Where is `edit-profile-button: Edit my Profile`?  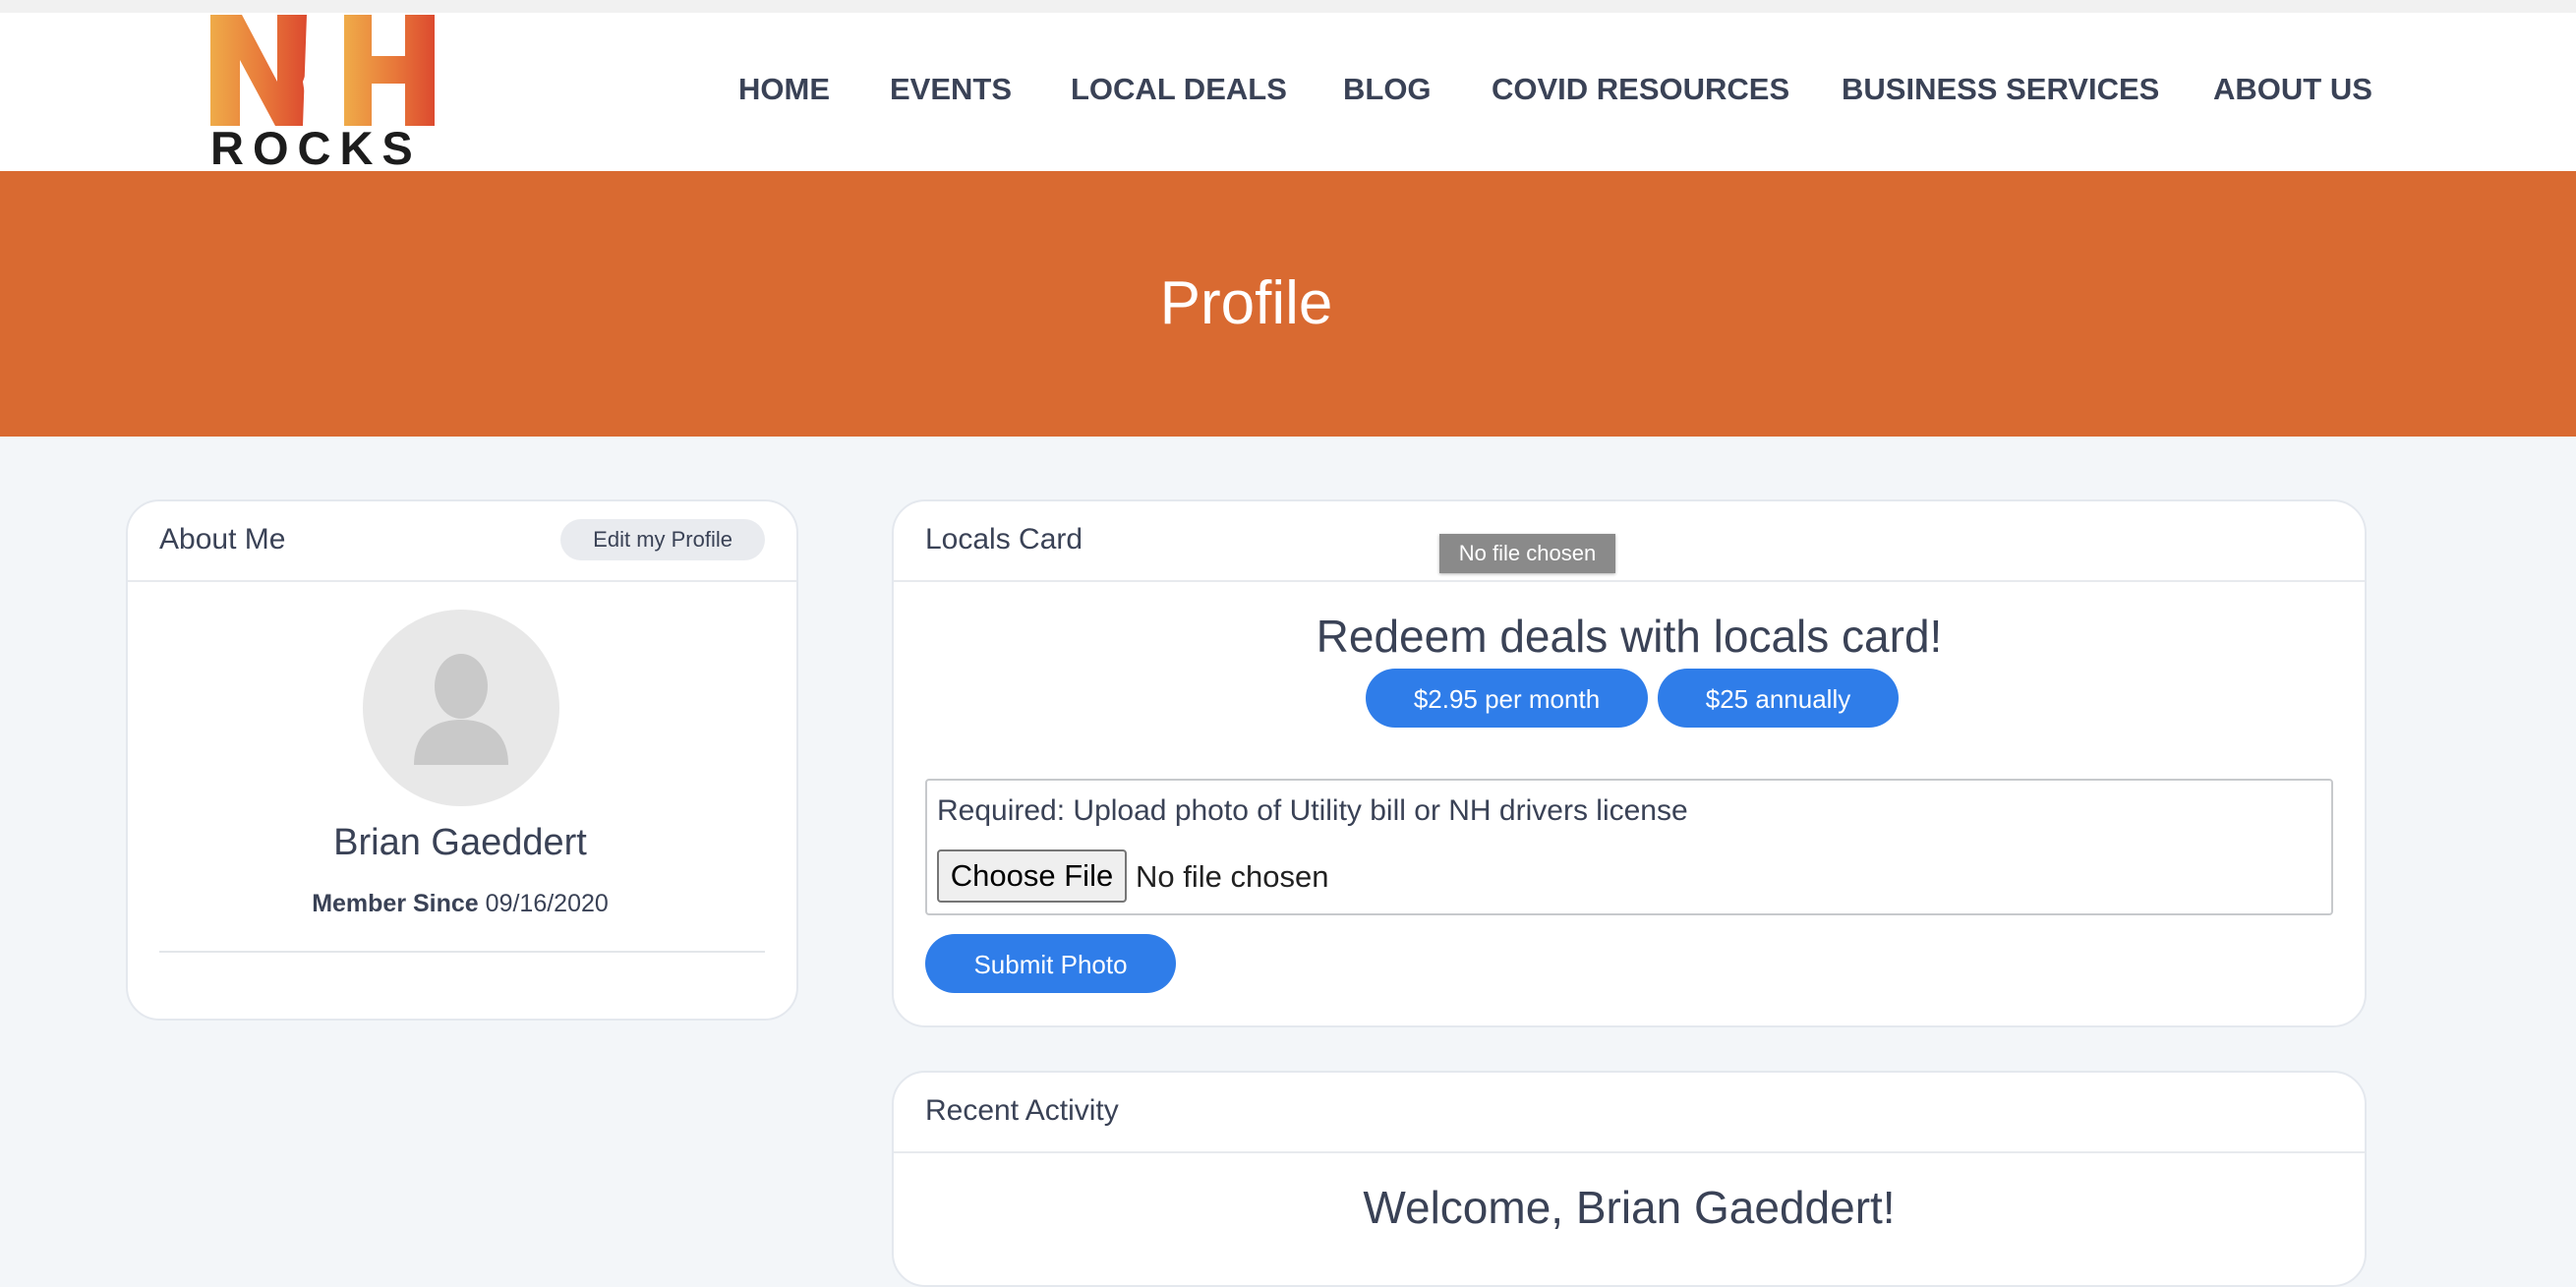 edit-profile-button: Edit my Profile is located at coordinates (662, 539).